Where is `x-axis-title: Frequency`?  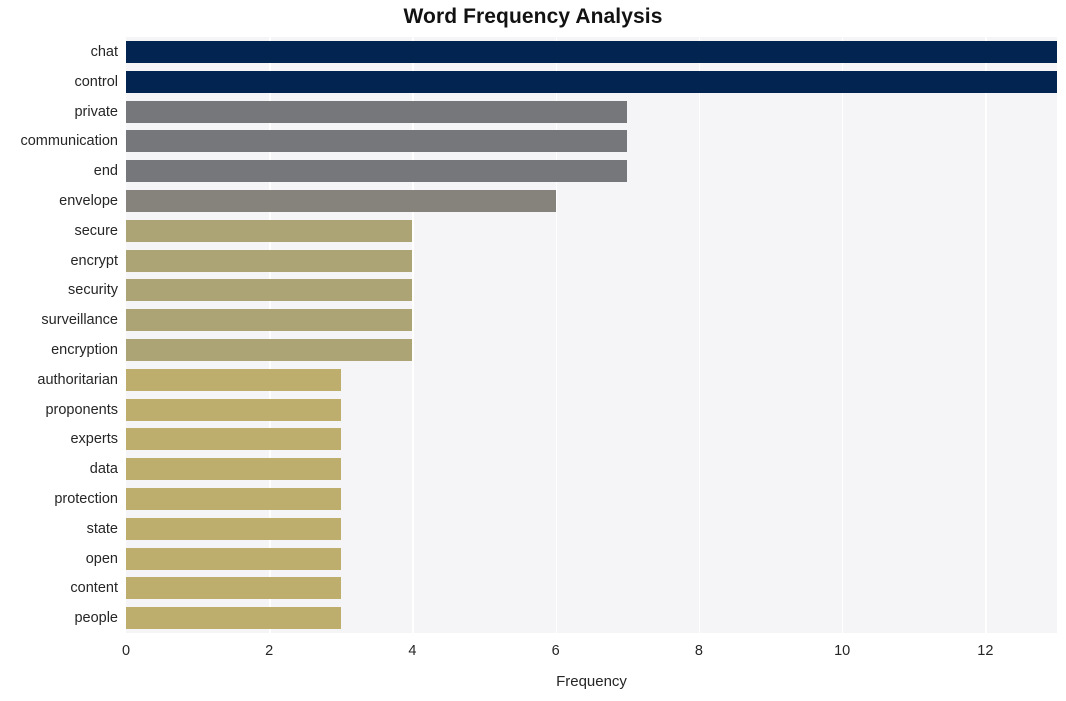
x-axis-title: Frequency is located at coordinates (591, 681).